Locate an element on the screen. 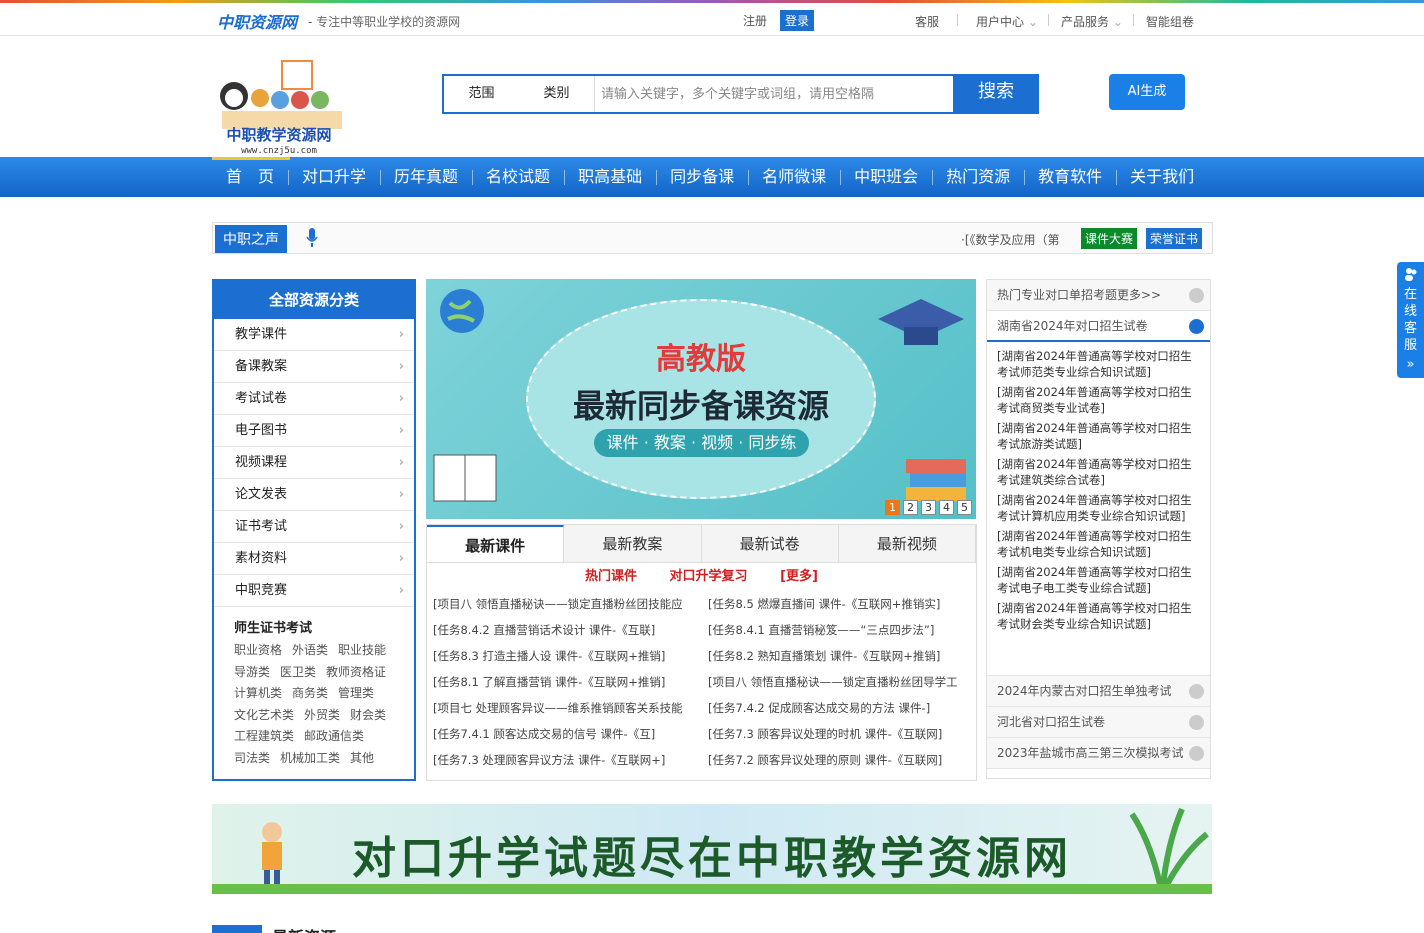 The image size is (1424, 933). cert-link: 财会类 is located at coordinates (368, 716).